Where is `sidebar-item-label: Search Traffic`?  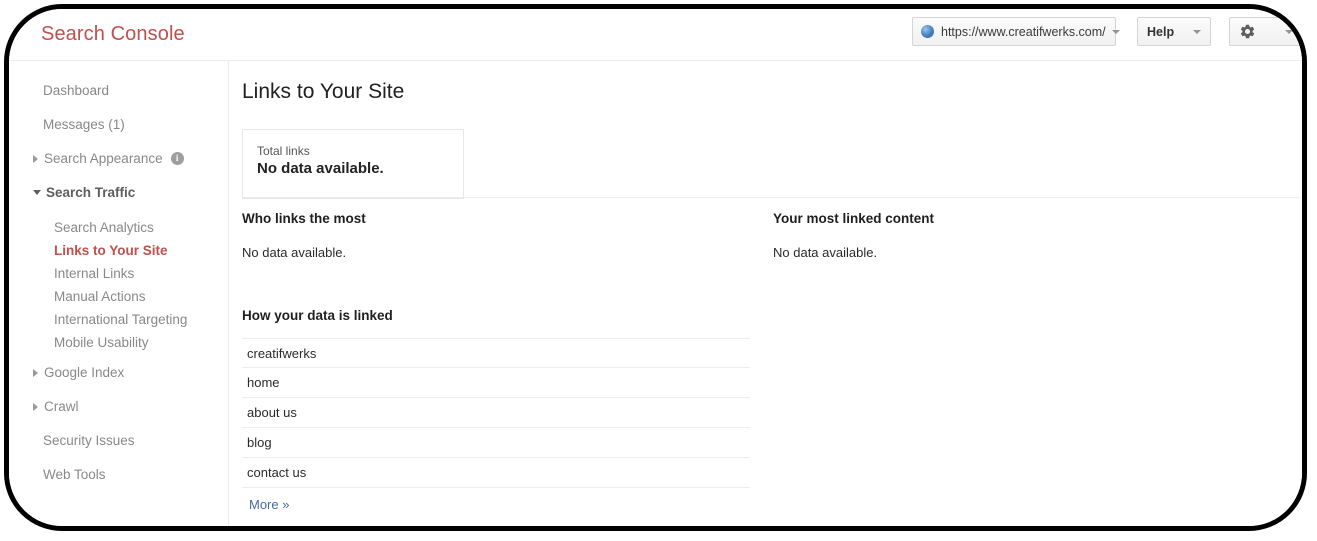
sidebar-item-label: Search Traffic is located at coordinates (91, 192).